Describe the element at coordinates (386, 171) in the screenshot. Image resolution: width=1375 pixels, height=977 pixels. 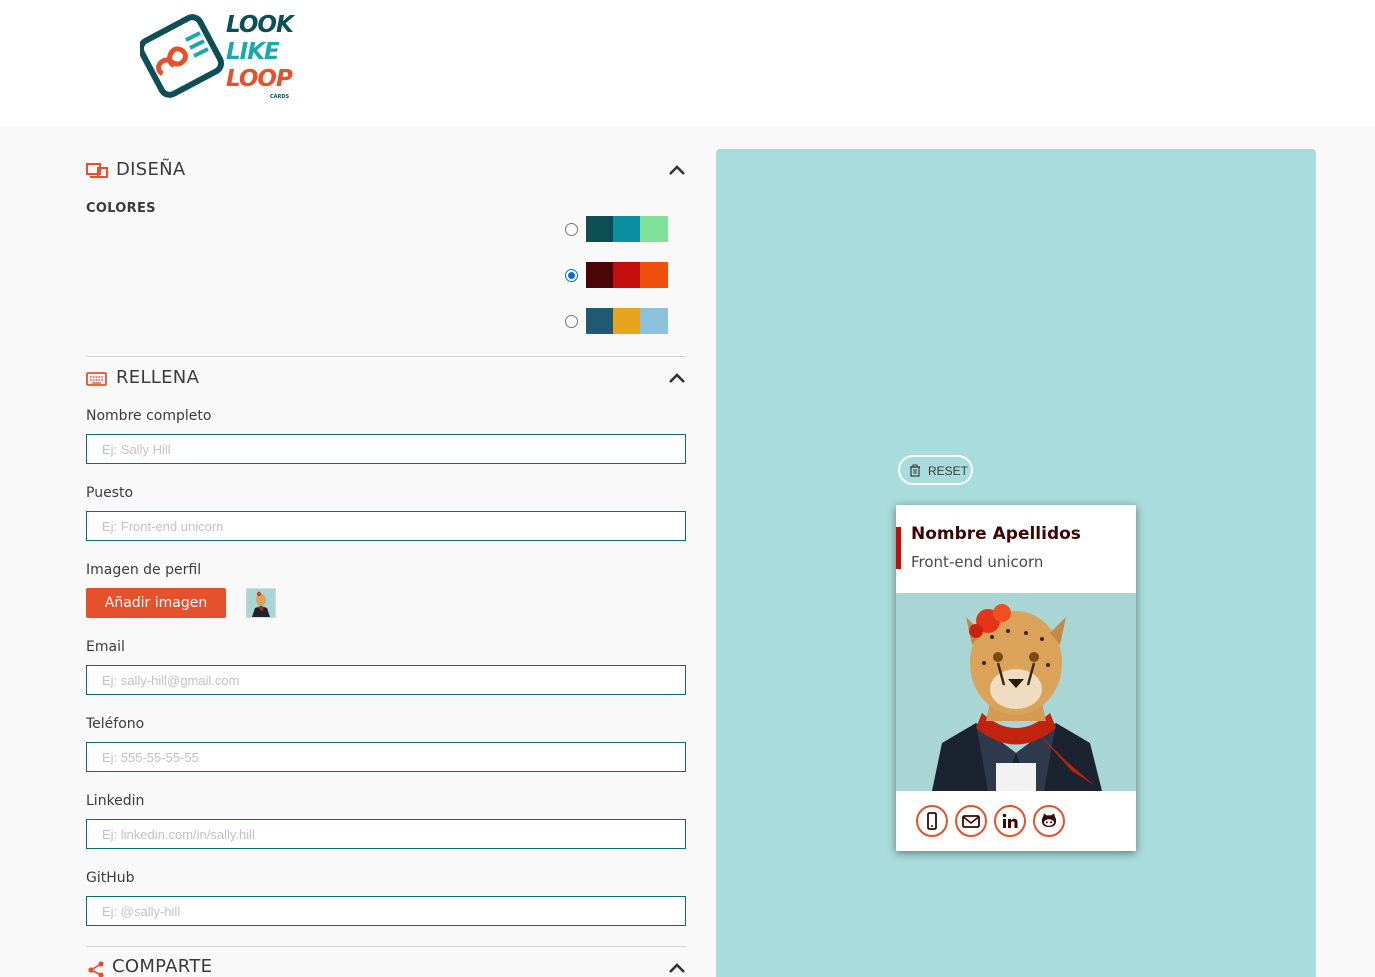
I see `design-section-header: DISEÑA` at that location.